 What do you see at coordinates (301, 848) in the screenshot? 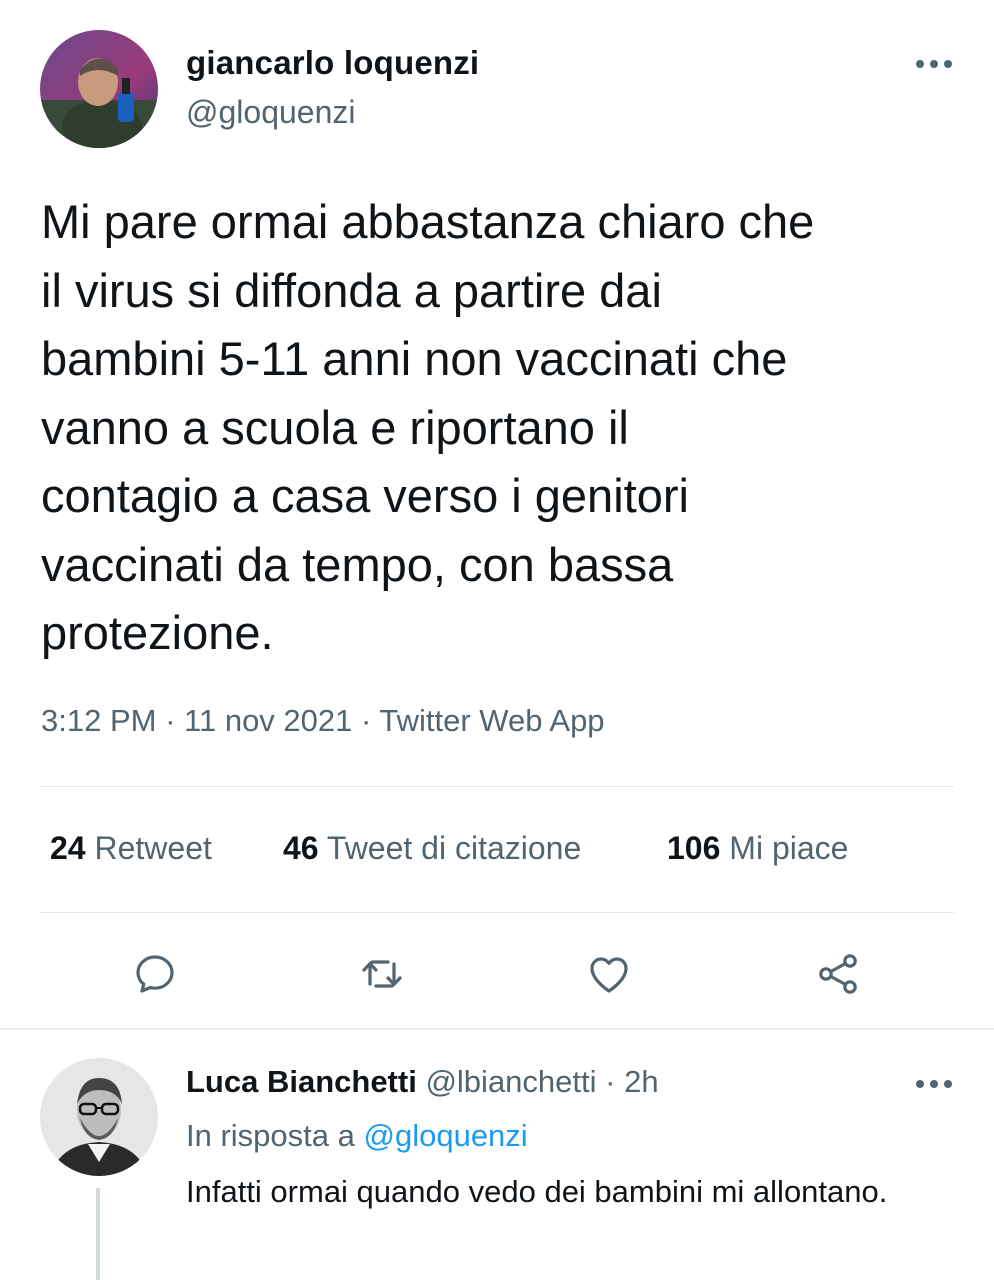
I see `quote-count-value: 46` at bounding box center [301, 848].